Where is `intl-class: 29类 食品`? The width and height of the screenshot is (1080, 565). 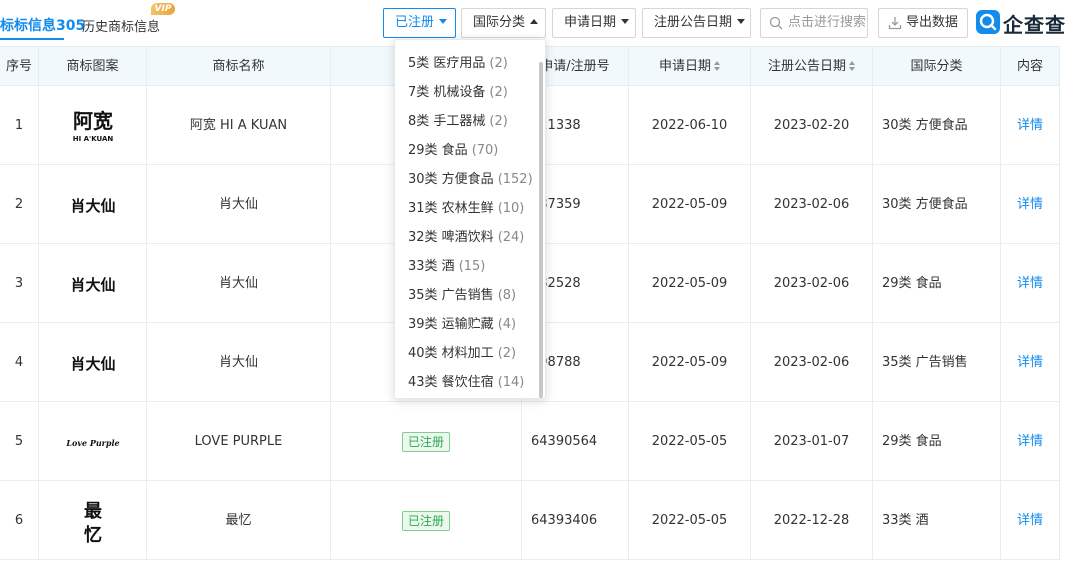 intl-class: 29类 食品 is located at coordinates (937, 441).